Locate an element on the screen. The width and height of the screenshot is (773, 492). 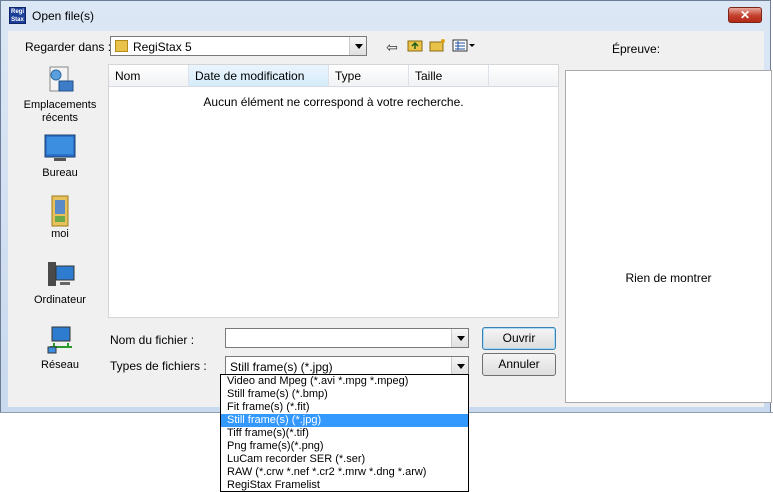
preview-label: Épreuve: is located at coordinates (636, 49).